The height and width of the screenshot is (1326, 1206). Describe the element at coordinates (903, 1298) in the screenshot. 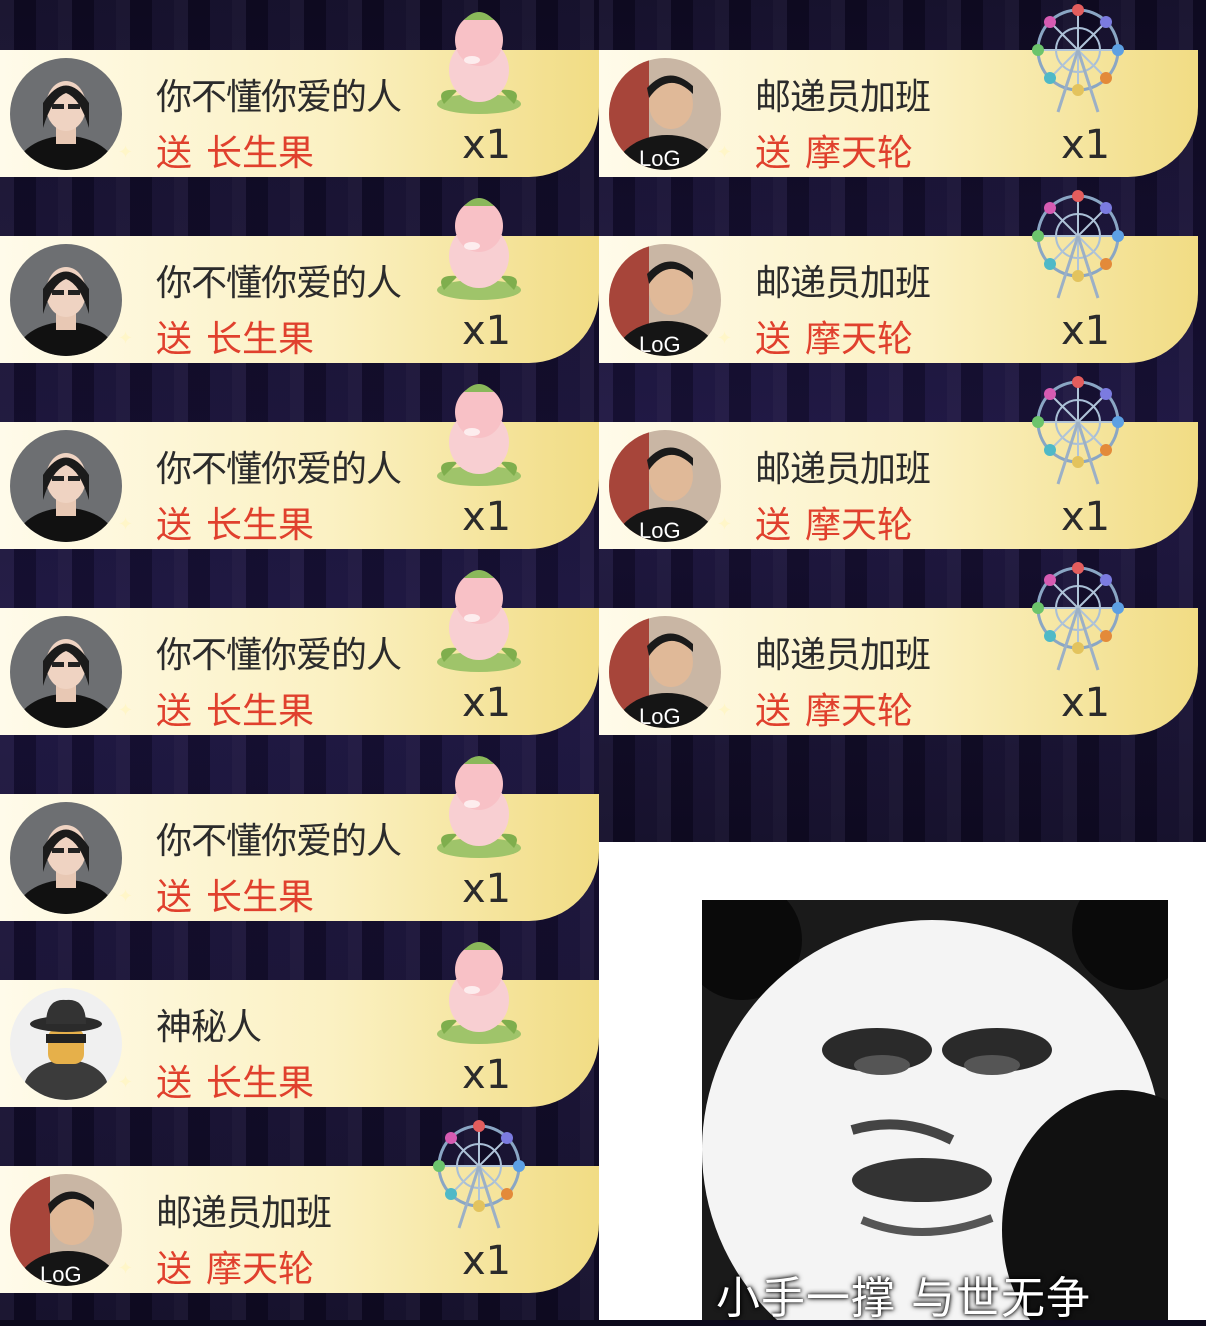

I see `meme-caption: 小手一撑 与世无争` at that location.